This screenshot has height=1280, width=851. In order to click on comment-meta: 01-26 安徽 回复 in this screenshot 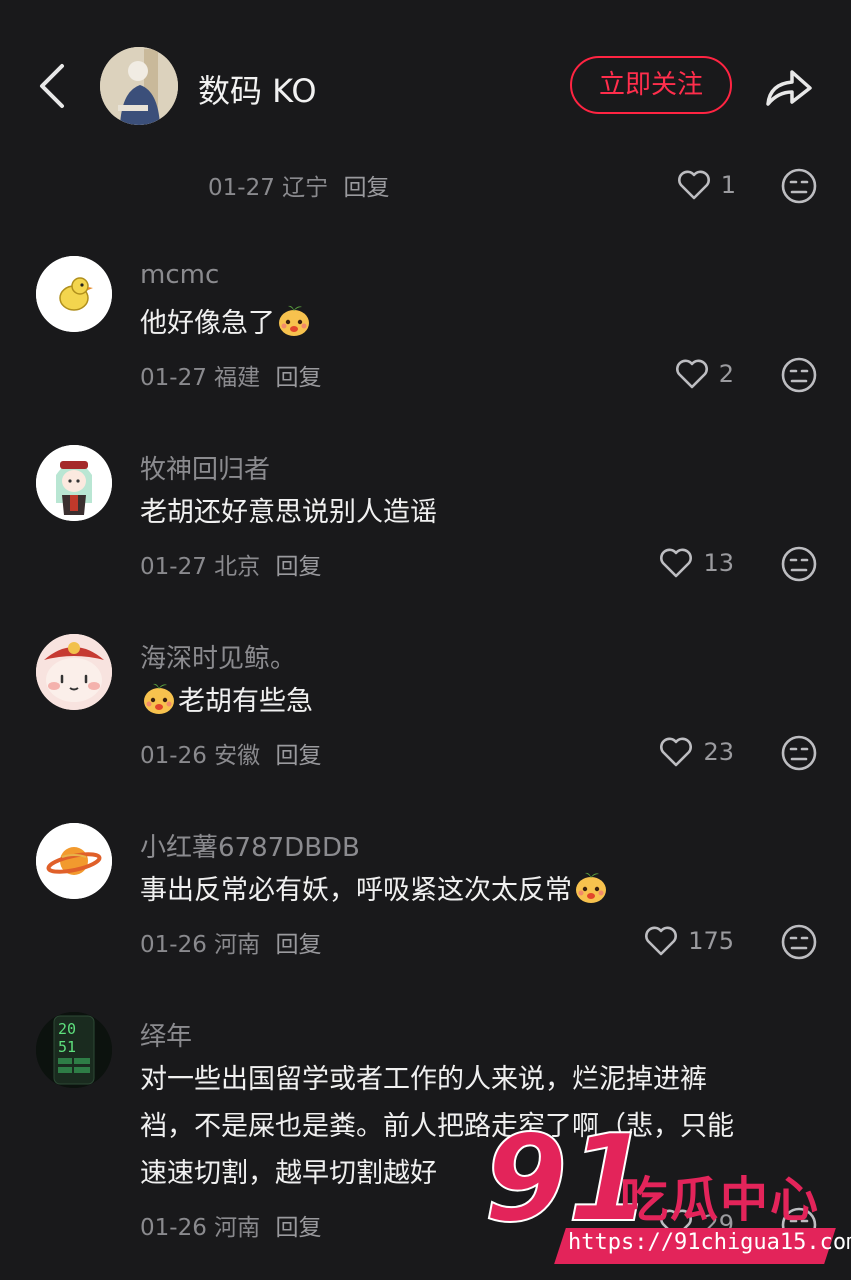, I will do `click(230, 753)`.